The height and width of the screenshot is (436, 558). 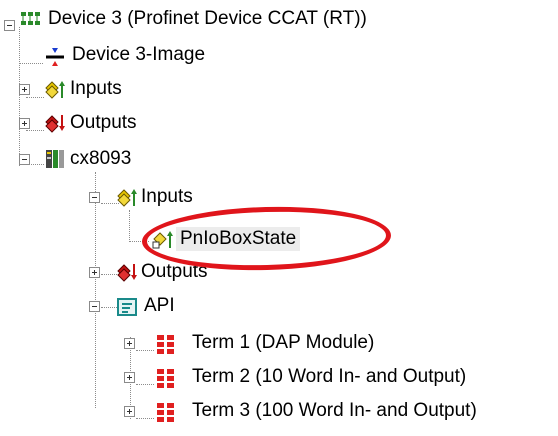 I want to click on tree-item-inputs: Inputs, so click(x=279, y=90).